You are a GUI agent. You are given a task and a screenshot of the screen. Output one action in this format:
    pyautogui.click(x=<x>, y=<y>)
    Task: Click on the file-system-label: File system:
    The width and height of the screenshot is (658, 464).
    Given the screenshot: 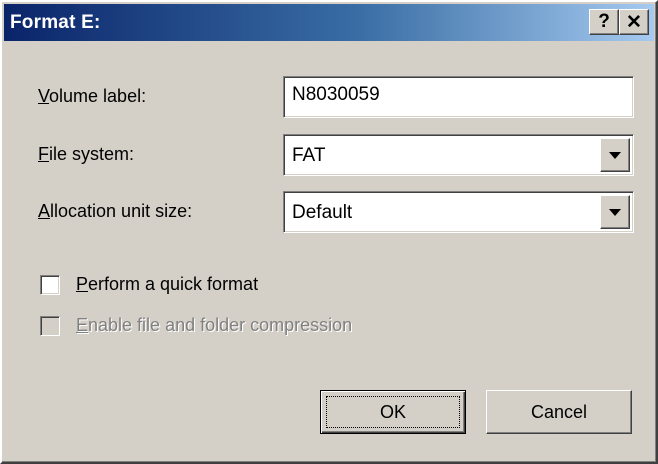 What is the action you would take?
    pyautogui.click(x=86, y=154)
    